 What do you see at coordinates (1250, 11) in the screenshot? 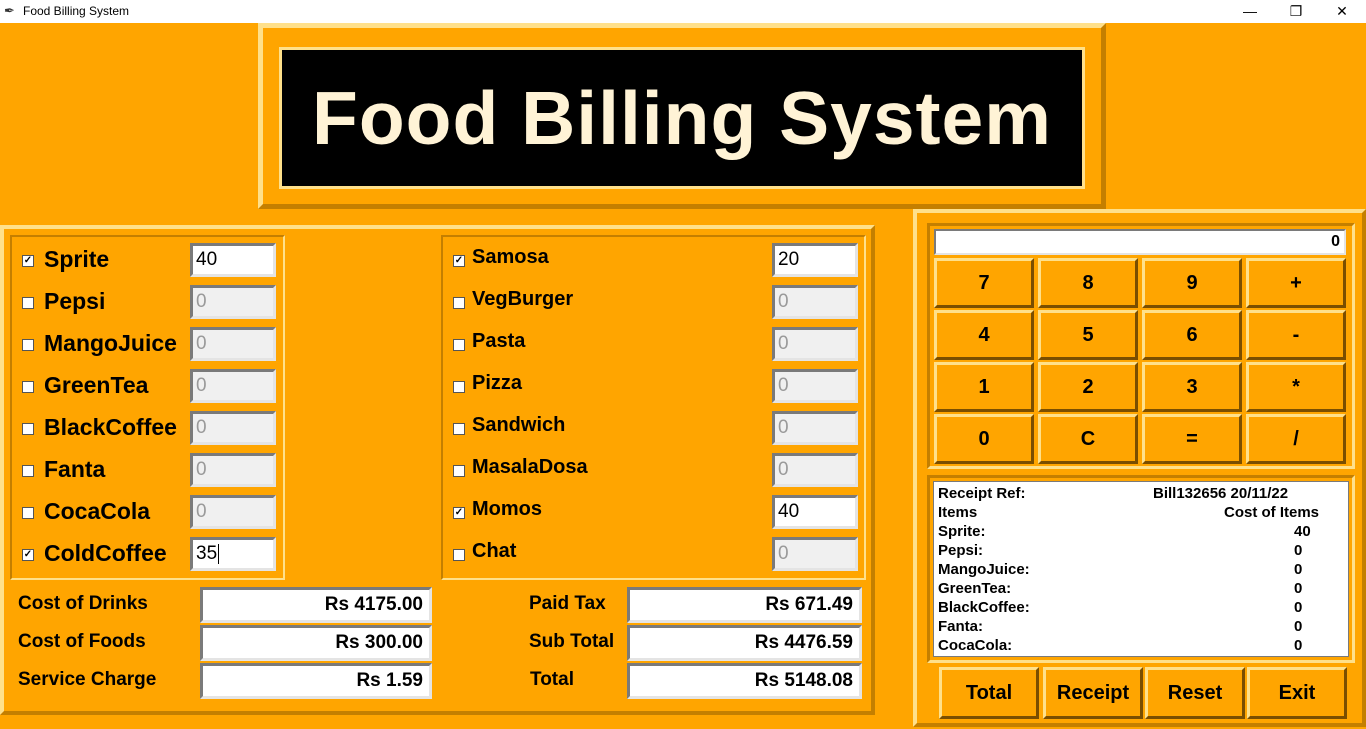
I see `minimize-icon: —` at bounding box center [1250, 11].